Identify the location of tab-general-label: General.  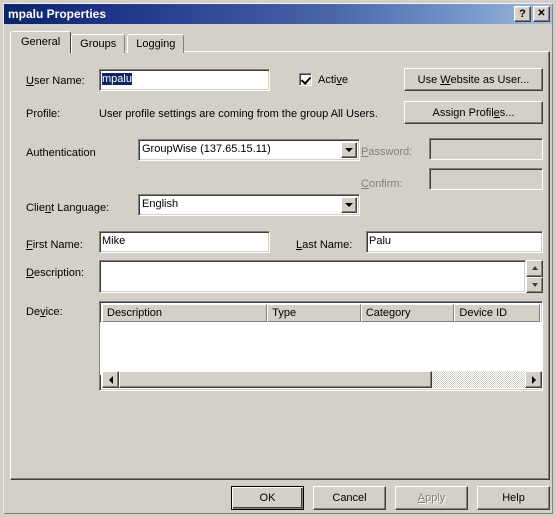
(41, 41).